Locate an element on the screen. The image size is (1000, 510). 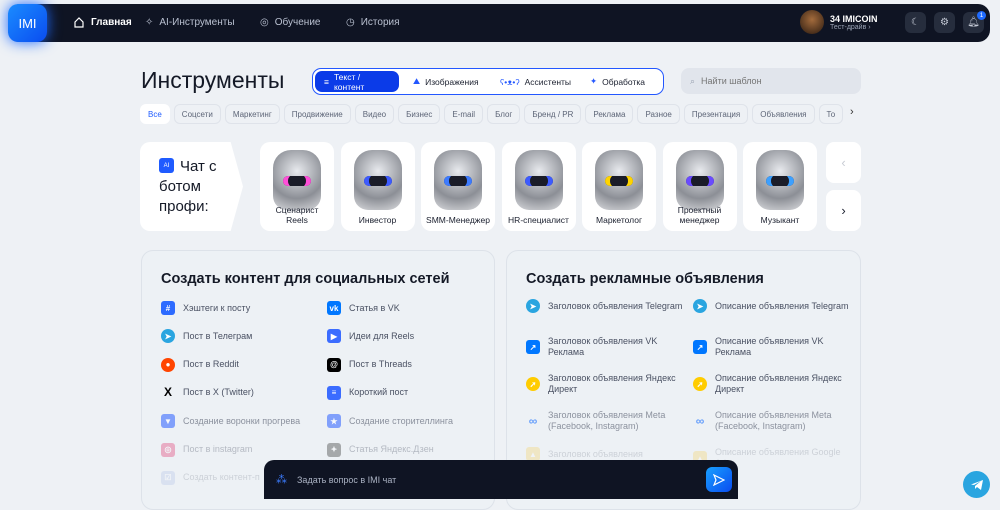
search-input is located at coordinates (771, 81).